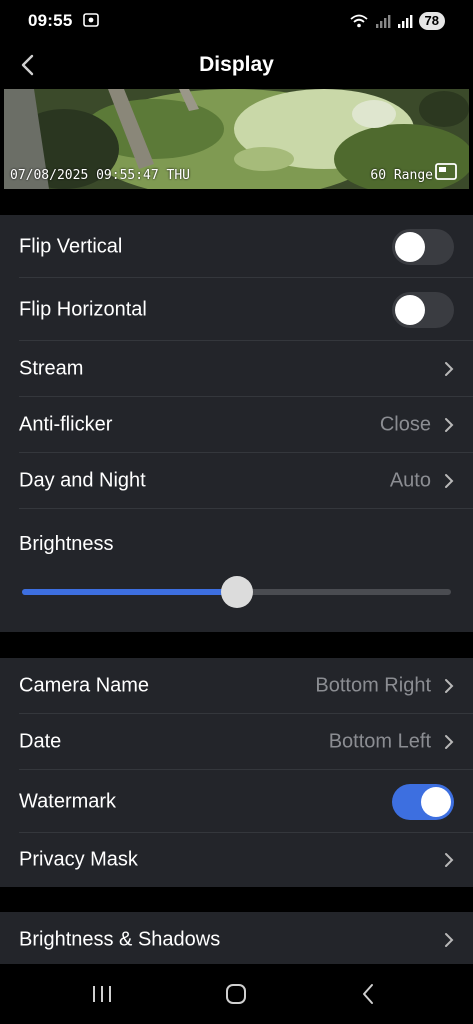 Image resolution: width=473 pixels, height=1024 pixels. I want to click on camera-preview: 07/08/2025 09:55:47 THU 60 Range, so click(236, 139).